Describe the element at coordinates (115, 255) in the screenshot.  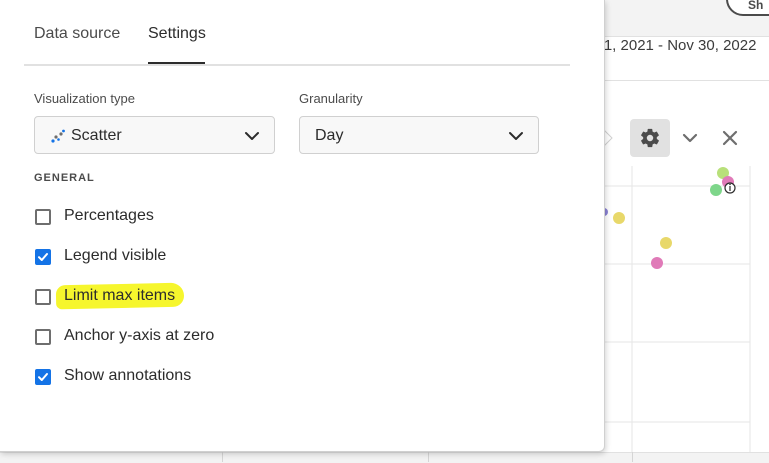
I see `legend-visible-label: Legend visible` at that location.